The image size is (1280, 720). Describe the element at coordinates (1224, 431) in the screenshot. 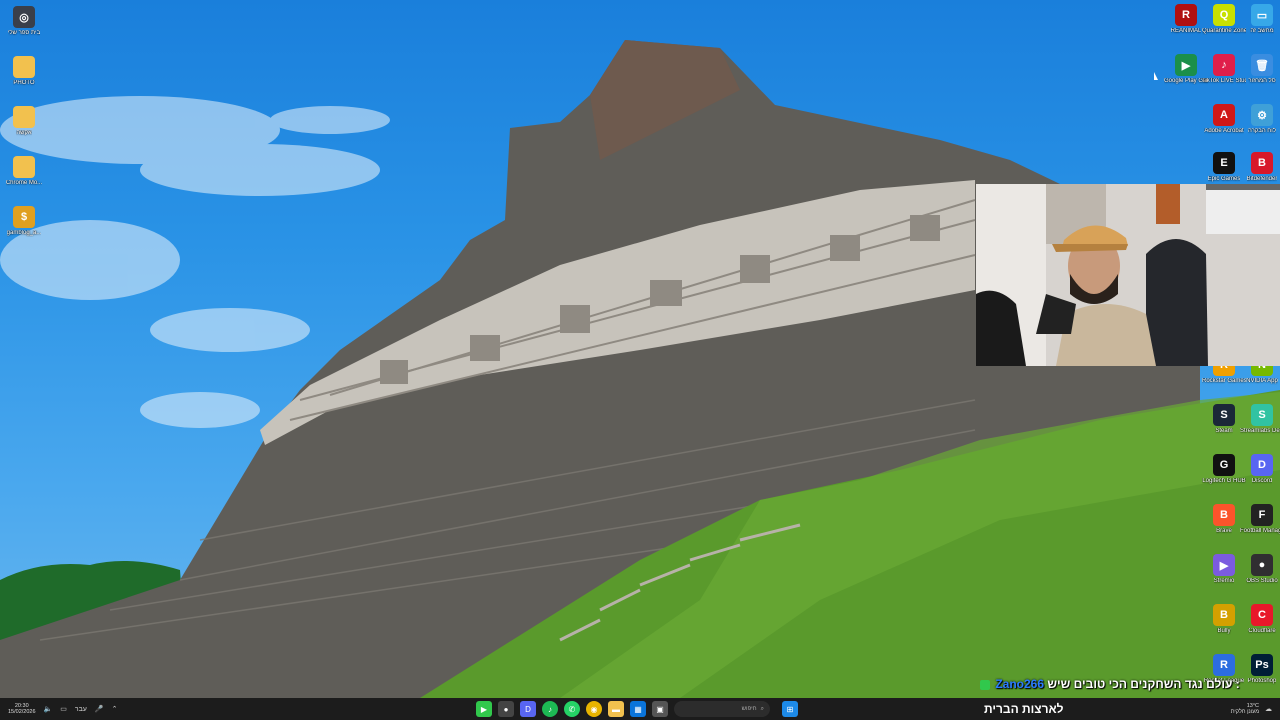

I see `desktop-icon-label: Steam` at that location.